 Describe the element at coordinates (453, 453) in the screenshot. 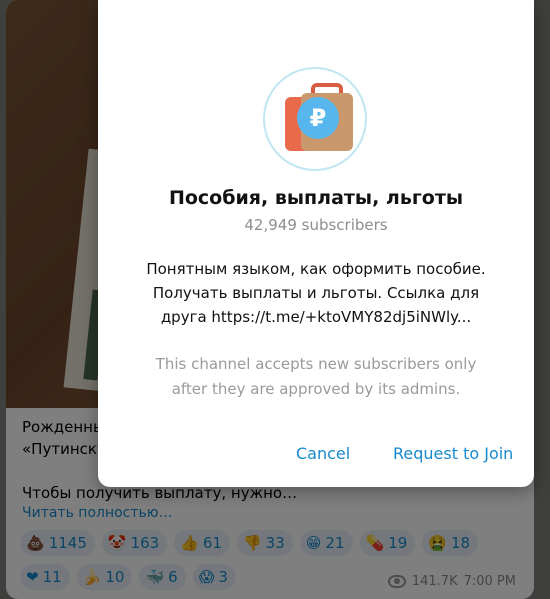

I see `request-to-join-button: Request to Join` at that location.